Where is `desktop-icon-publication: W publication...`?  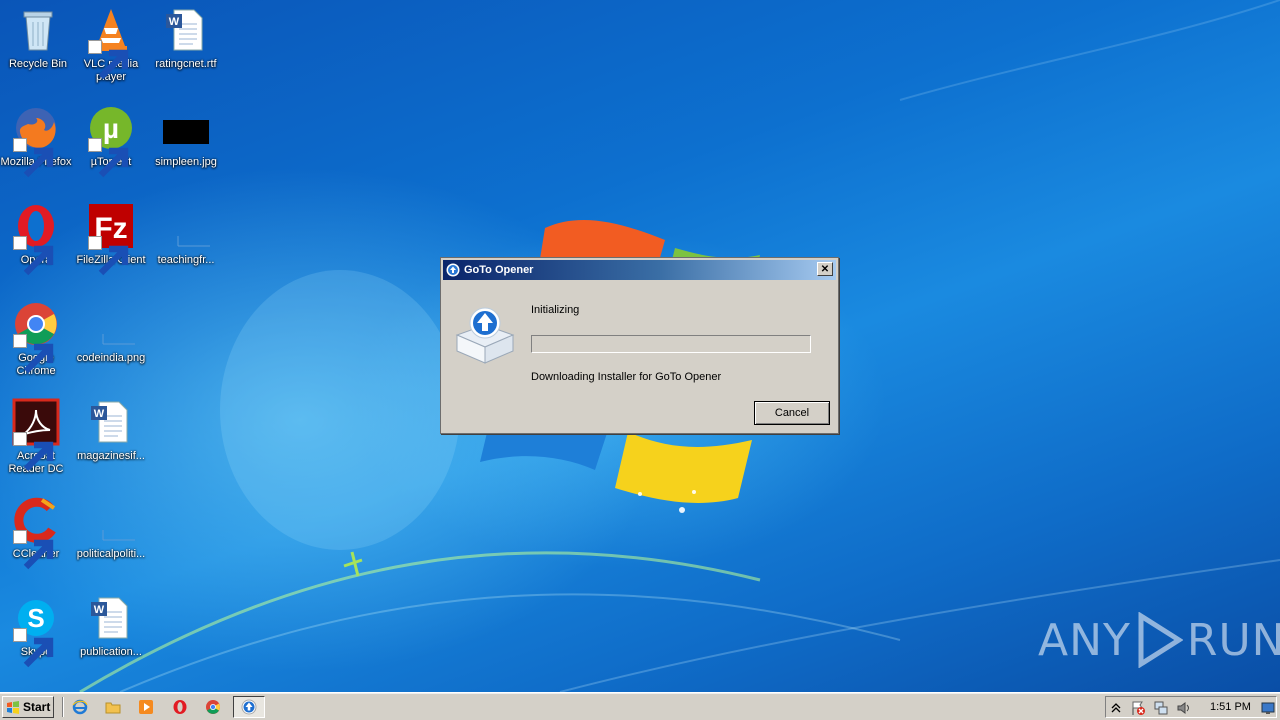
desktop-icon-publication: W publication... is located at coordinates (111, 626).